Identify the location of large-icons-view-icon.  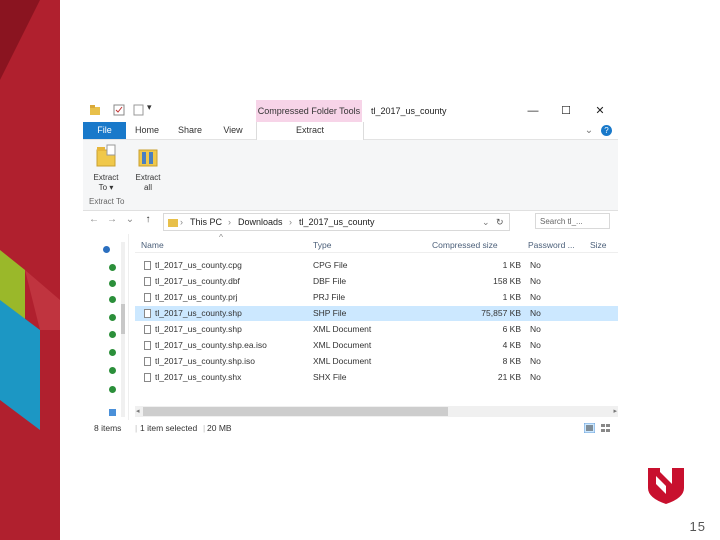
(605, 428).